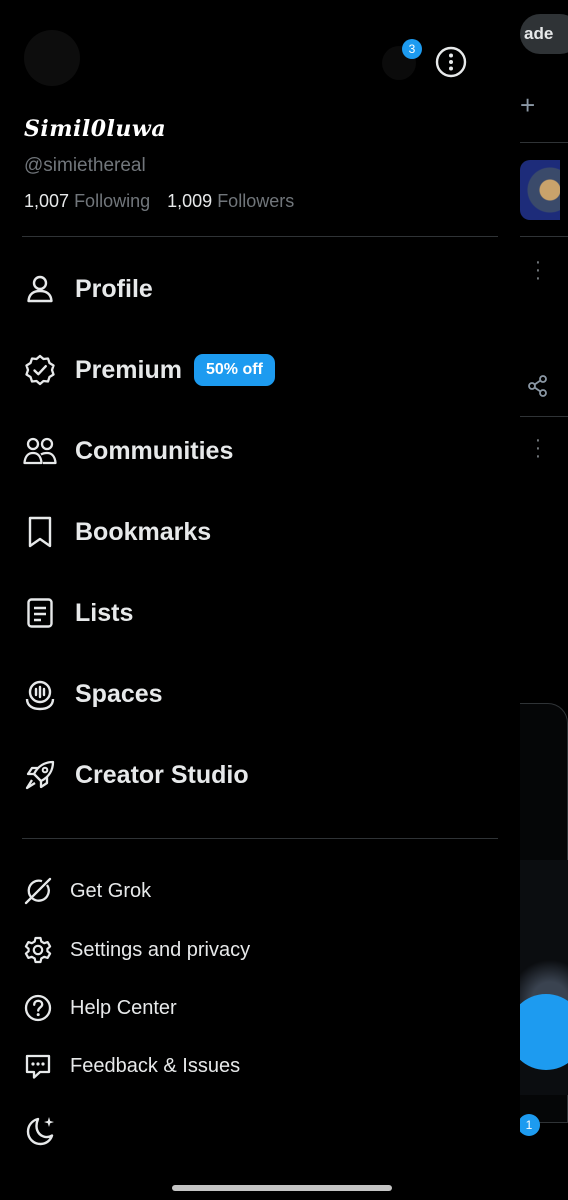 This screenshot has height=1200, width=568. I want to click on menu-item-get-grok: Get Grok, so click(86, 891).